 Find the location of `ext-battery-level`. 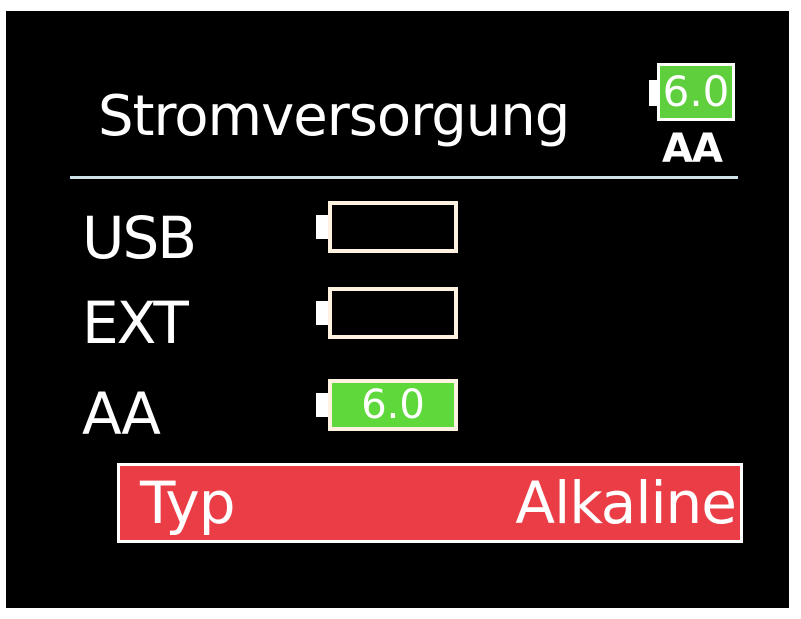

ext-battery-level is located at coordinates (393, 313).